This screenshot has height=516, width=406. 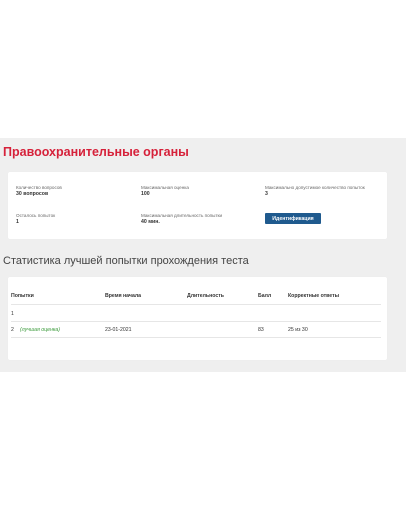 I want to click on row-1-attempt: 1, so click(x=12, y=314).